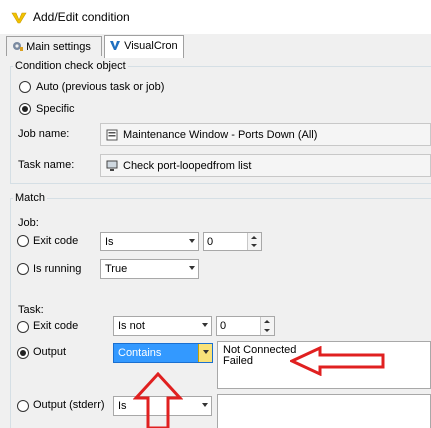 Image resolution: width=431 pixels, height=428 pixels. I want to click on job-running-label: Is running, so click(57, 269).